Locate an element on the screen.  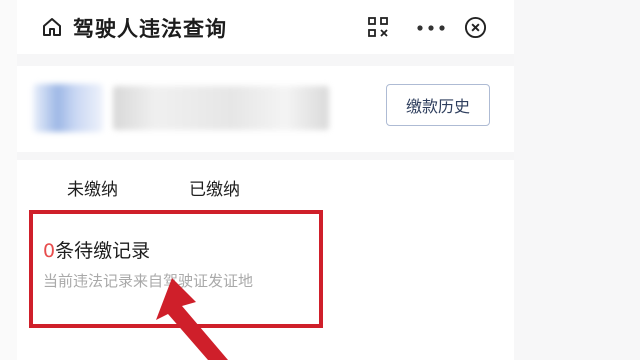
home-icon is located at coordinates (52, 27).